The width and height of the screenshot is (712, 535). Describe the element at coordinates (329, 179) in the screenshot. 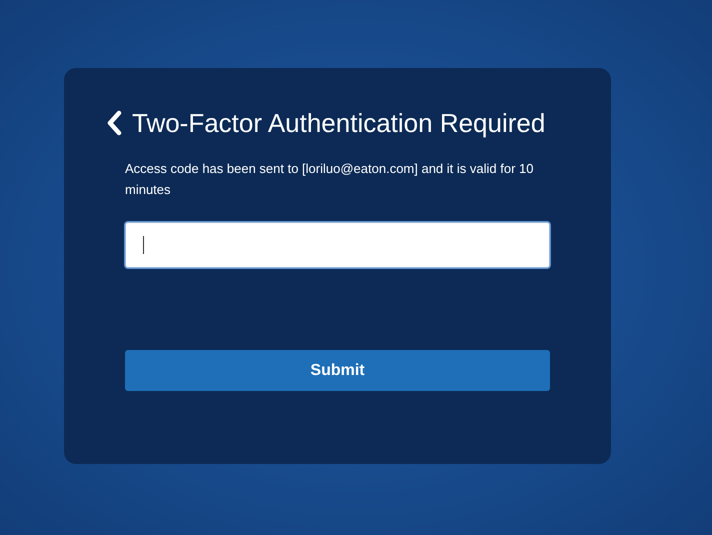

I see `instruction-text: Access code has been sent to [loriluo@eaton.com] and it is valid for 10 minutes` at that location.